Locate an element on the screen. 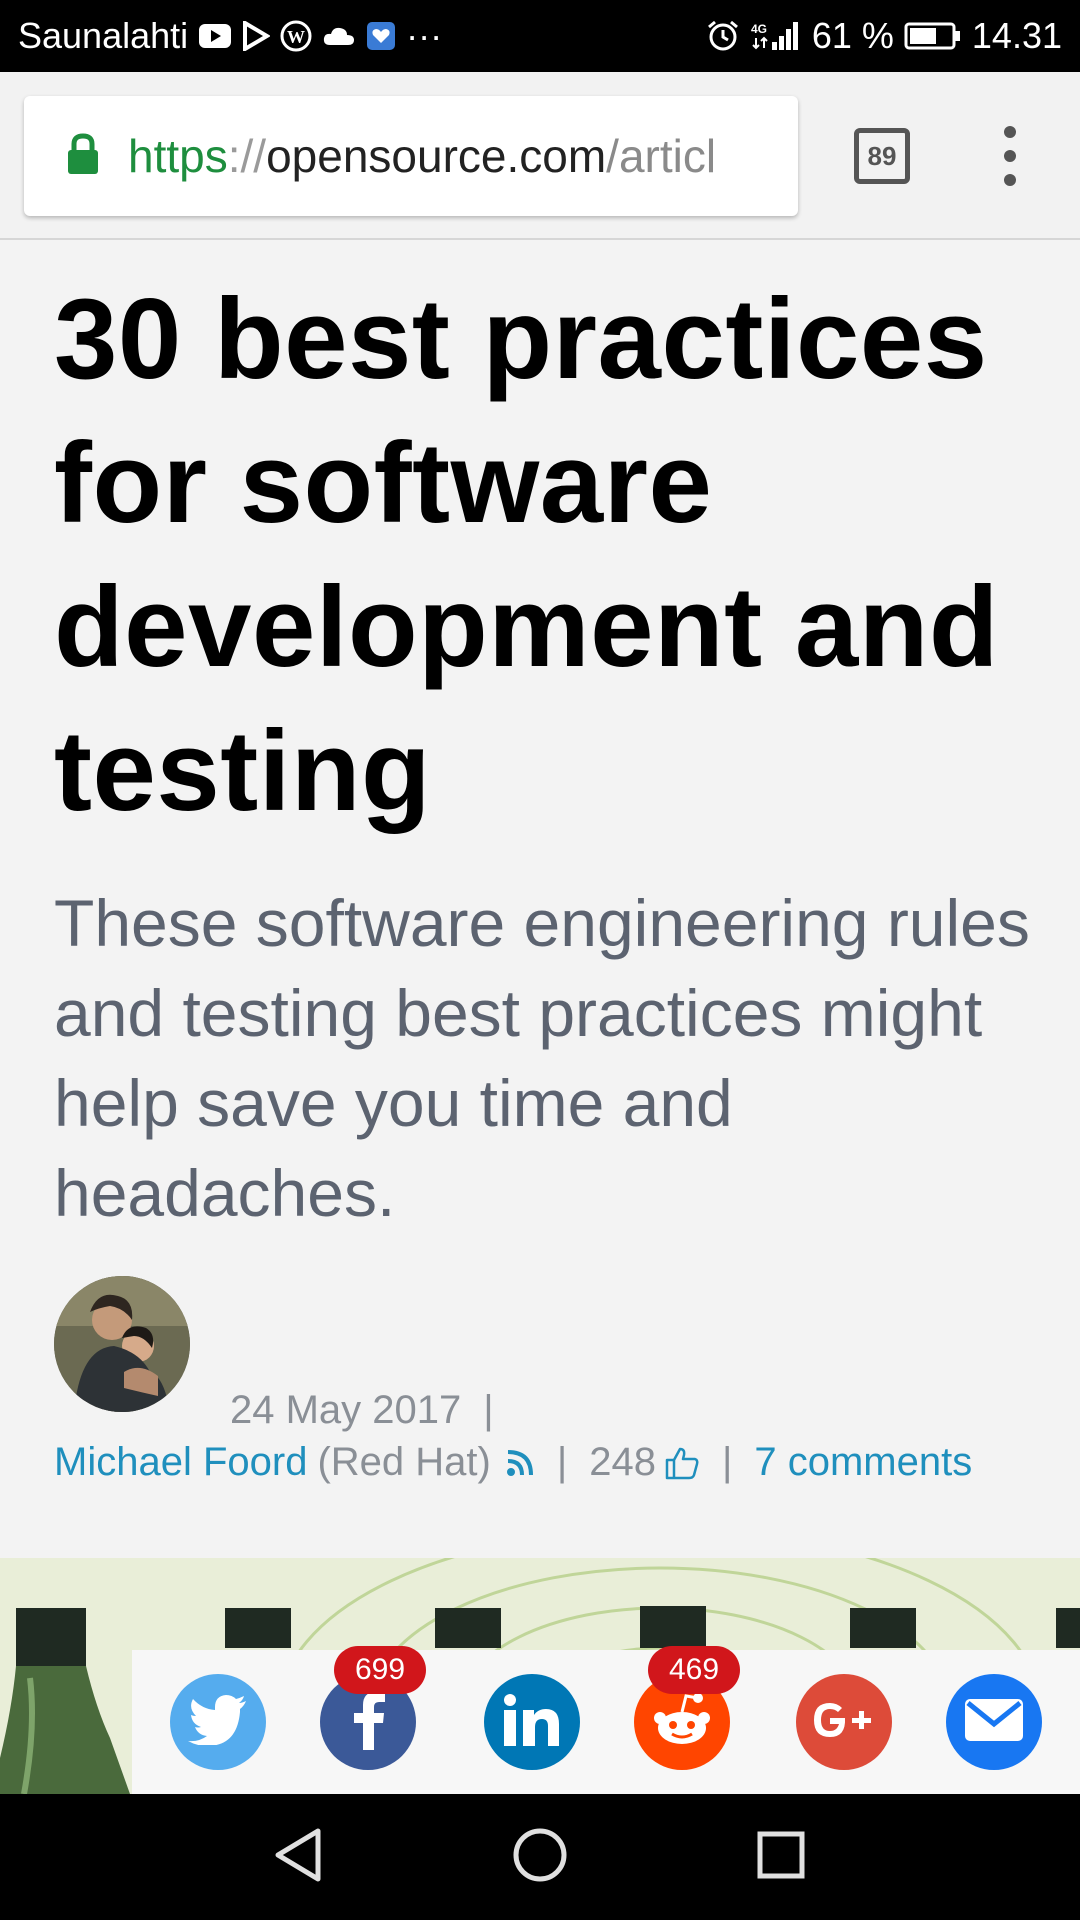 This screenshot has width=1080, height=1920. lock-icon is located at coordinates (83, 156).